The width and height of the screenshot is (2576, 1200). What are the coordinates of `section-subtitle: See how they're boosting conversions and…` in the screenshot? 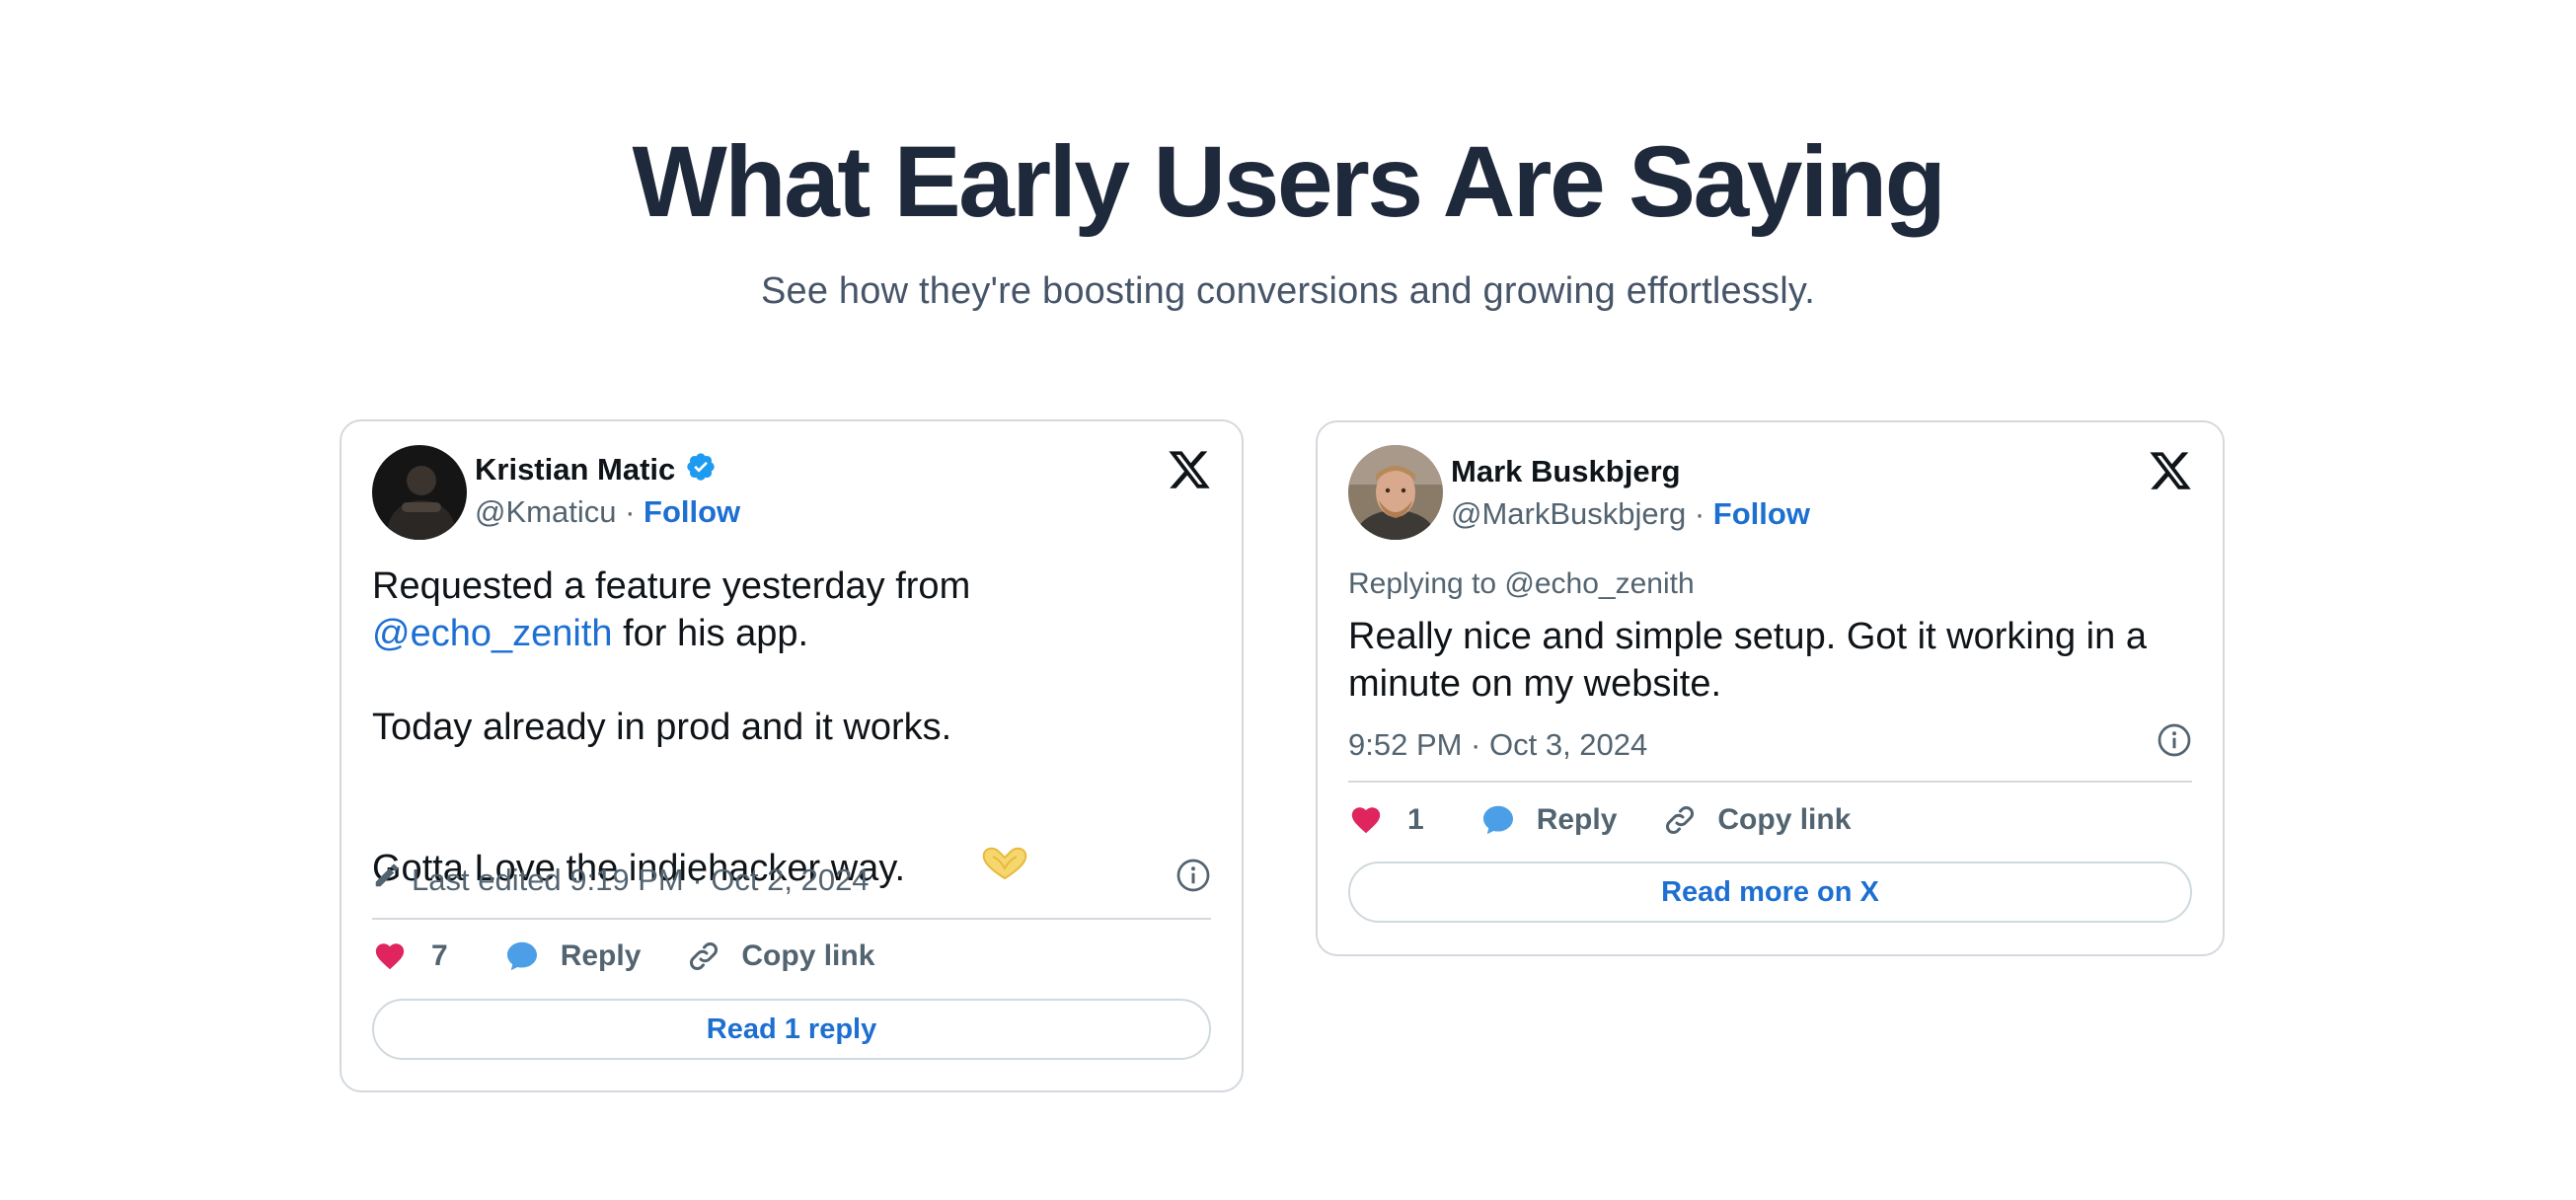 It's located at (1288, 291).